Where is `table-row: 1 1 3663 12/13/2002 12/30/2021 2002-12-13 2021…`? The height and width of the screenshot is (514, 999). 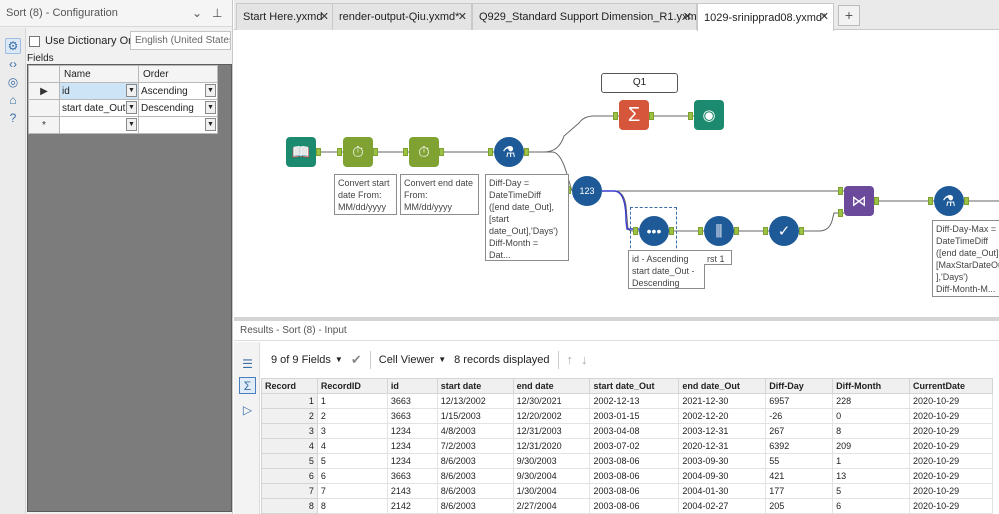
table-row: 1 1 3663 12/13/2002 12/30/2021 2002-12-13 2021… is located at coordinates (627, 401).